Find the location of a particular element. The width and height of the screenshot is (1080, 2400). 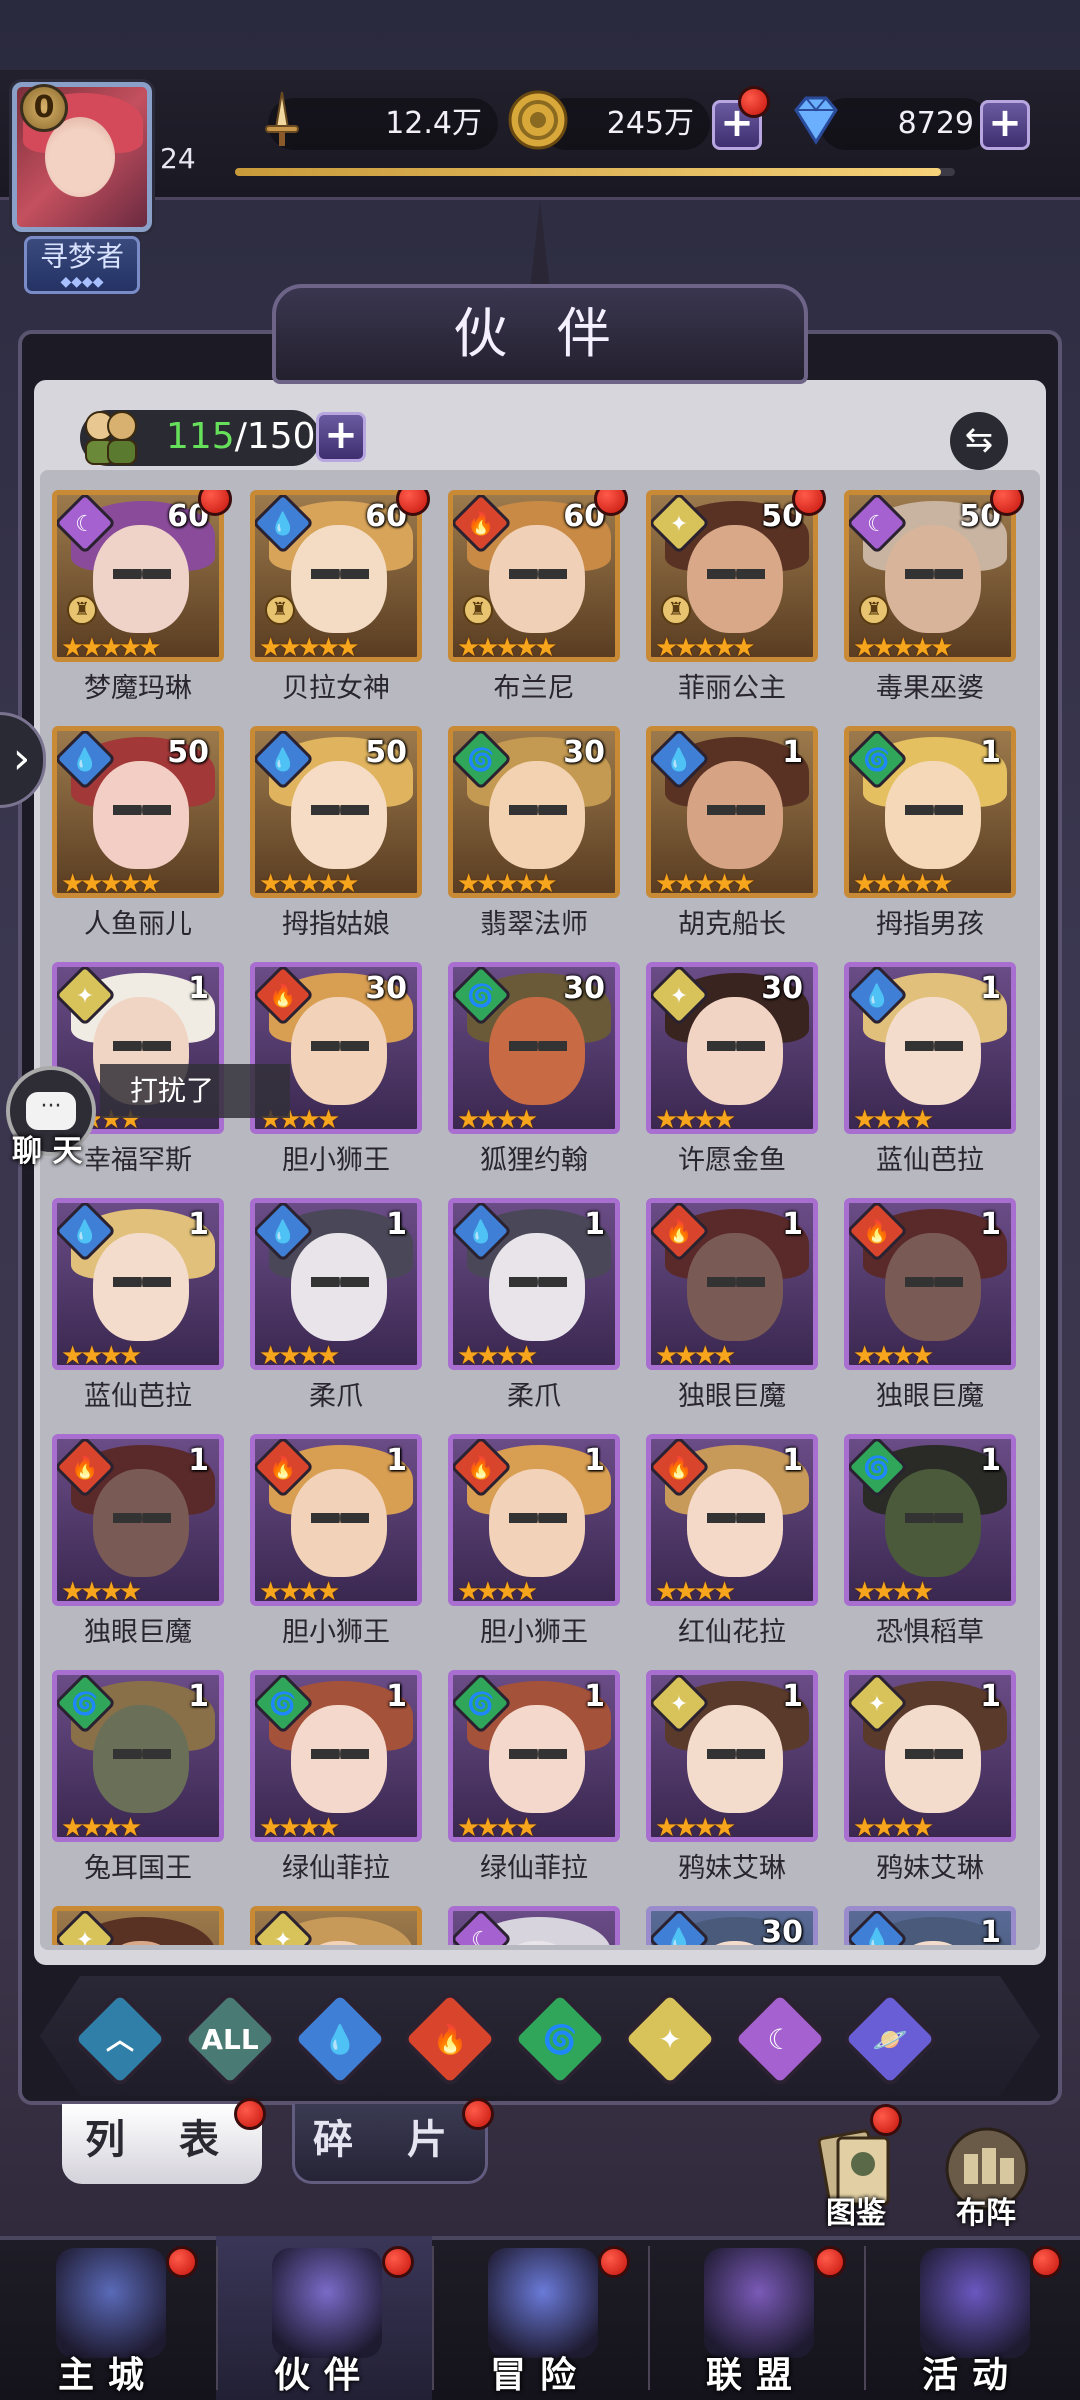

vip-badge: 0 is located at coordinates (44, 108).